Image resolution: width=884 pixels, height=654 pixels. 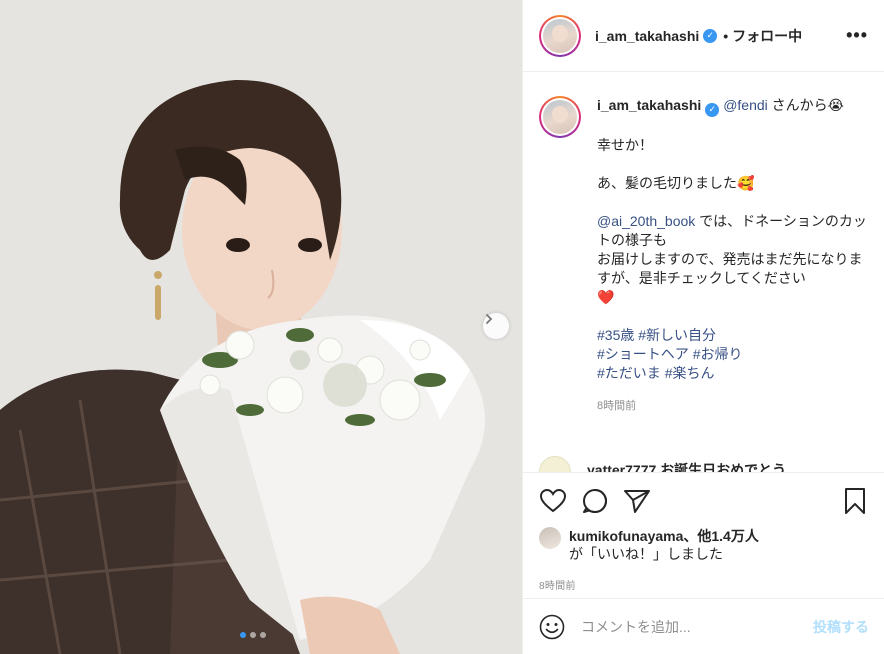 I want to click on mention-link: @ai_20th_book, so click(x=646, y=221).